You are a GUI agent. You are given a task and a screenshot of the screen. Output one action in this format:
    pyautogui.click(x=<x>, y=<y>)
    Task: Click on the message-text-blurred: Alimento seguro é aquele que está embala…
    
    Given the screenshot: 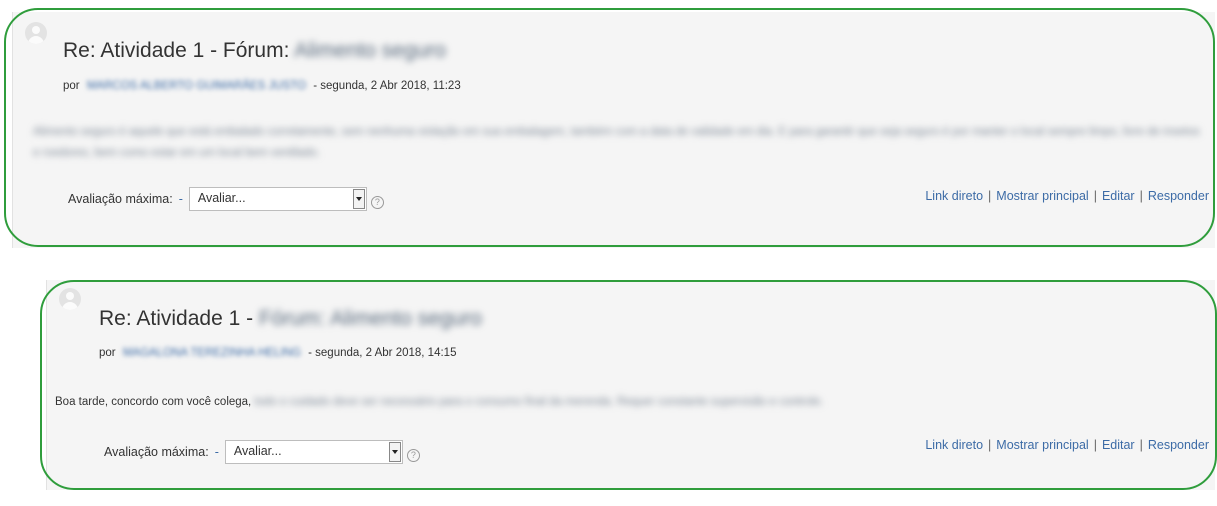 What is the action you would take?
    pyautogui.click(x=616, y=142)
    